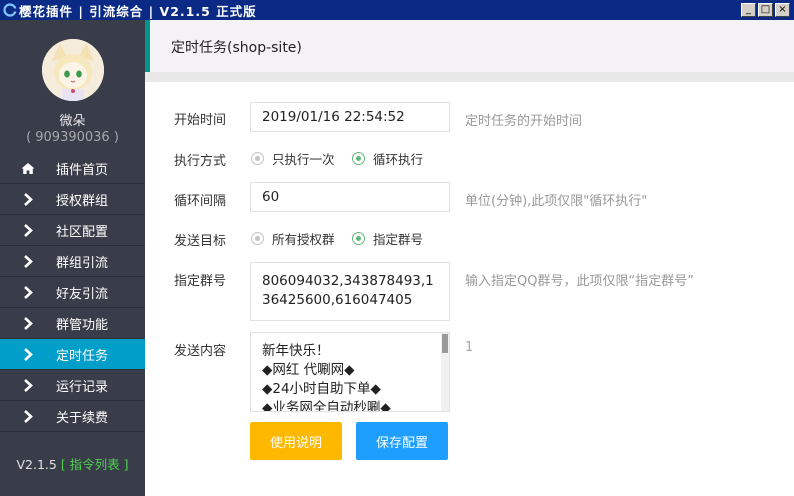 Image resolution: width=794 pixels, height=496 pixels. What do you see at coordinates (82, 356) in the screenshot?
I see `sidebar-item-label: 定时任务` at bounding box center [82, 356].